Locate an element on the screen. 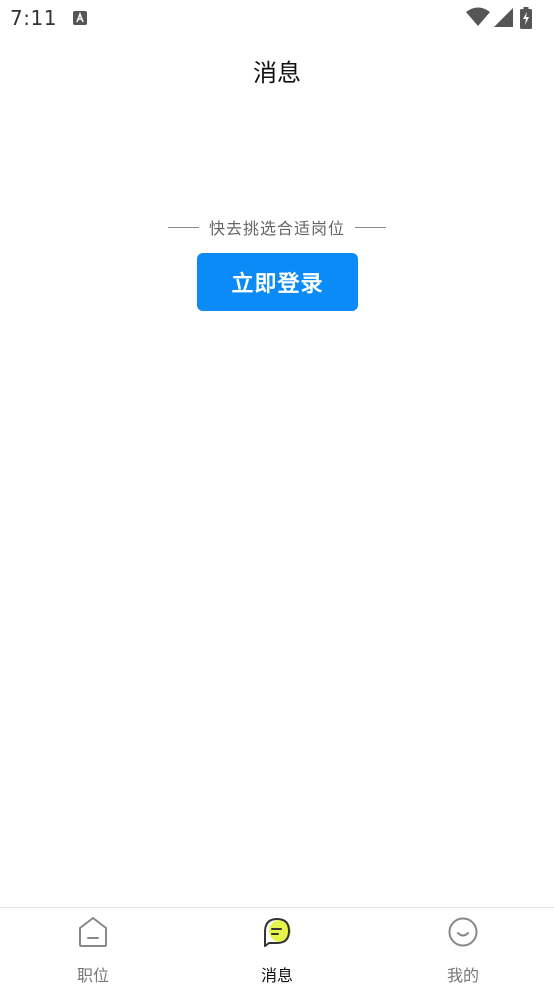  empty-state-hint: 快去挑选合适岗位 is located at coordinates (277, 227).